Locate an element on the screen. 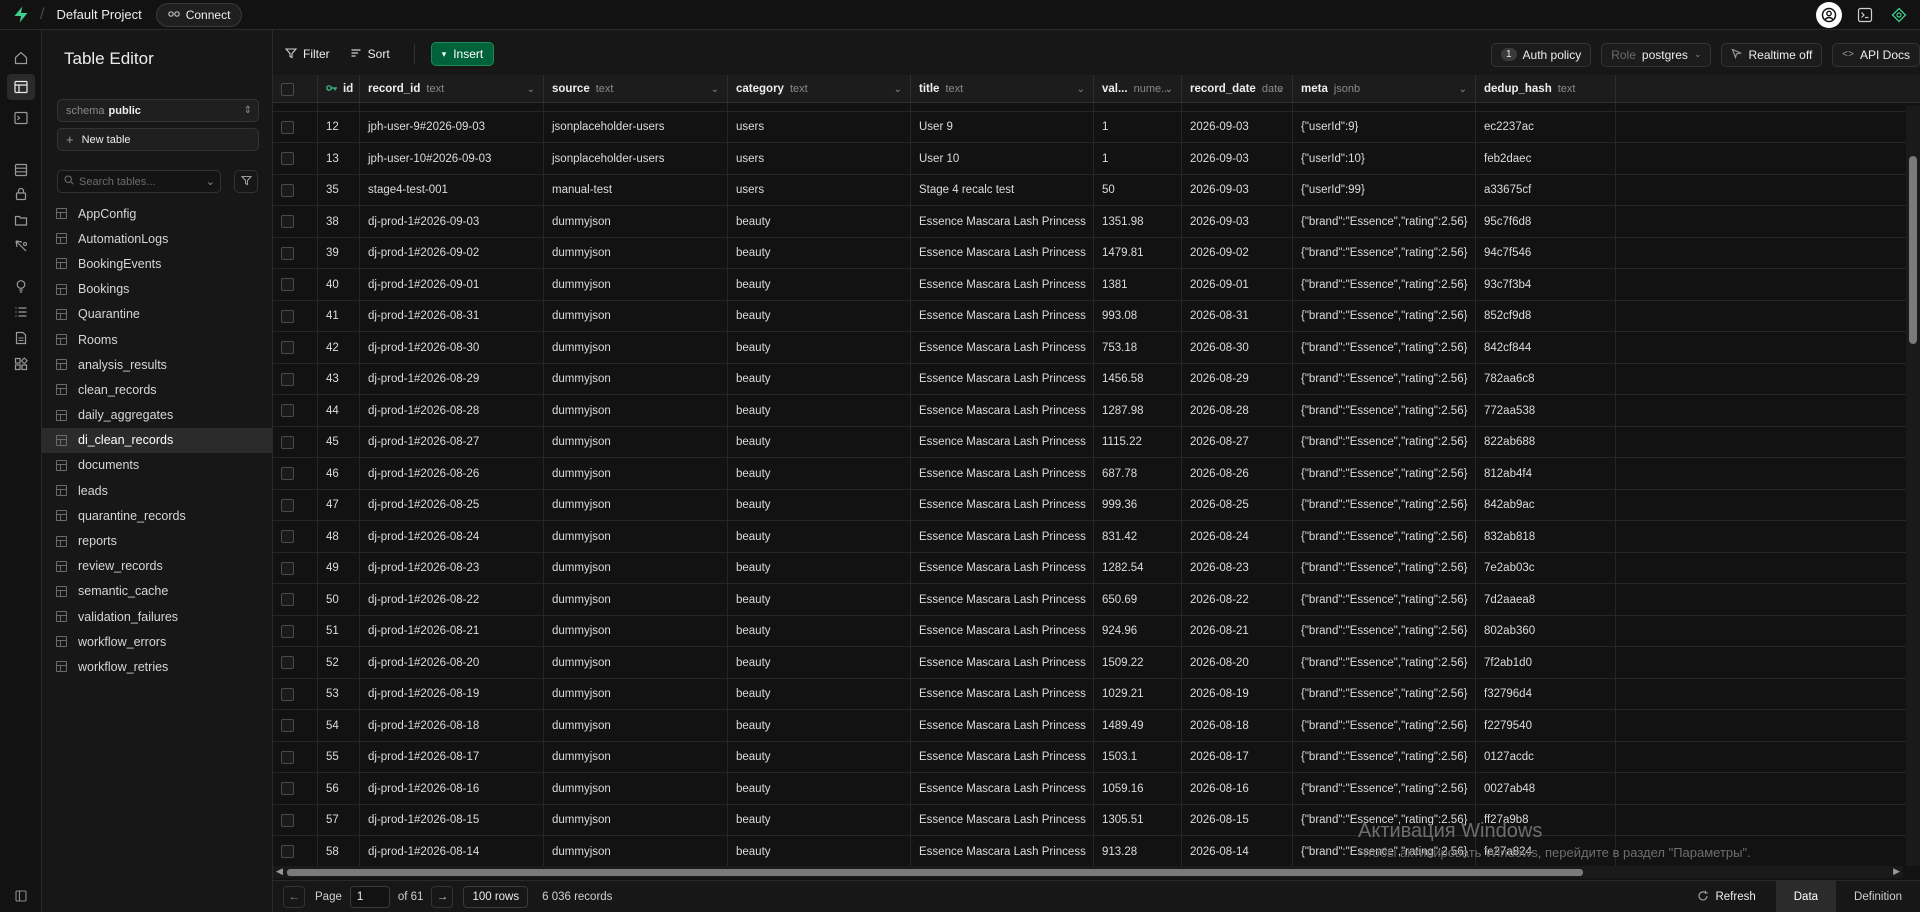 This screenshot has height=912, width=1920. vertical-scrollbar is located at coordinates (1913, 486).